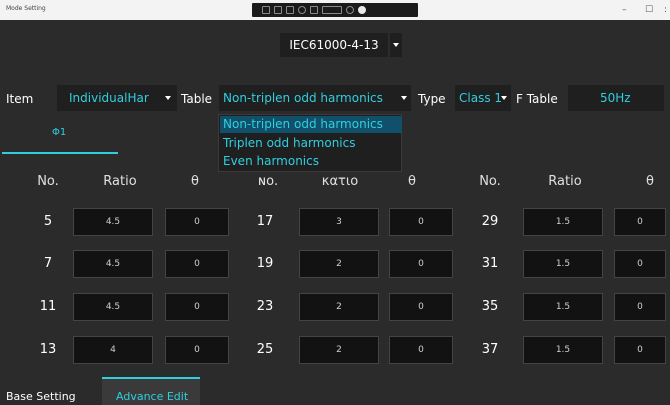  I want to click on ftable-value: 50Hz, so click(616, 98).